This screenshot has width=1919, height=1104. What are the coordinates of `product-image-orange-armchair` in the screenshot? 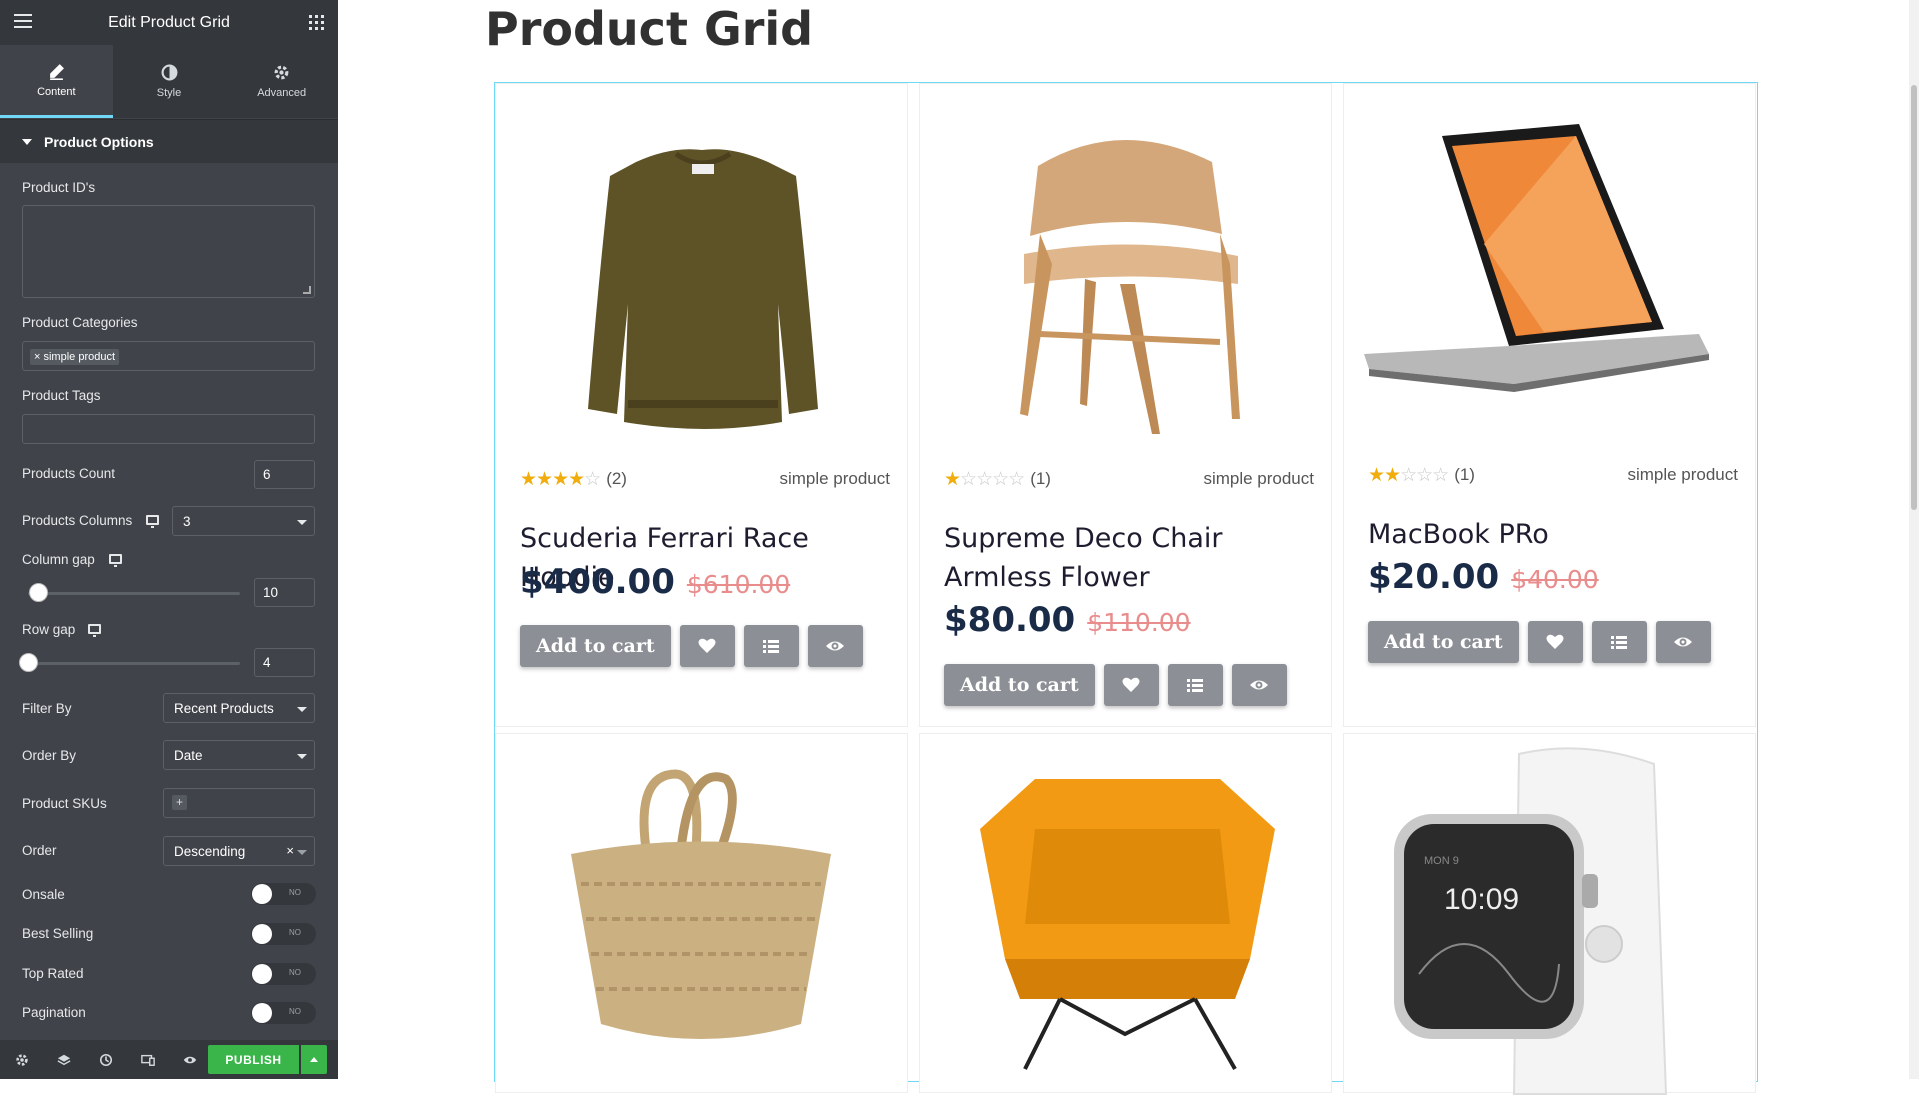 It's located at (1126, 919).